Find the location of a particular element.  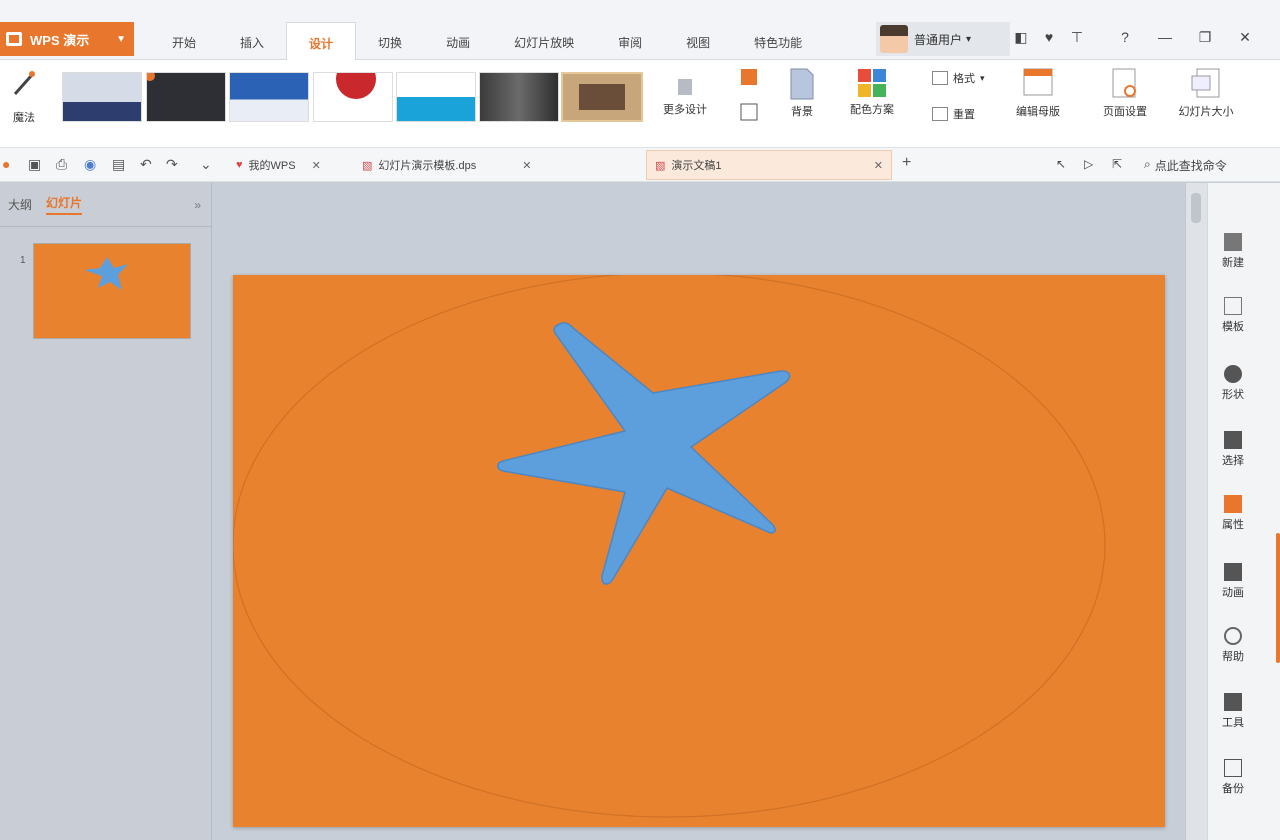

task-label: 帮助 is located at coordinates (1233, 657).